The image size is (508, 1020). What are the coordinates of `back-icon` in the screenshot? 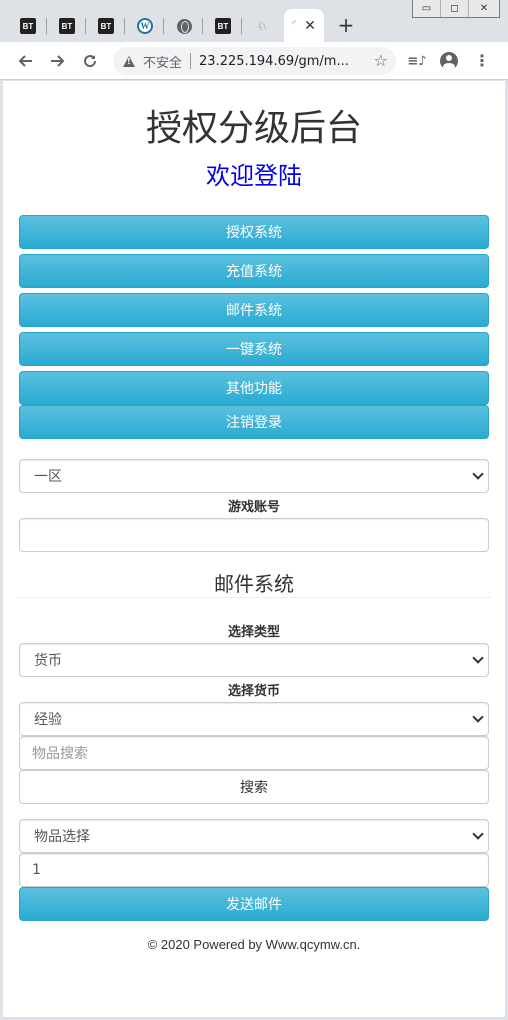 It's located at (25, 61).